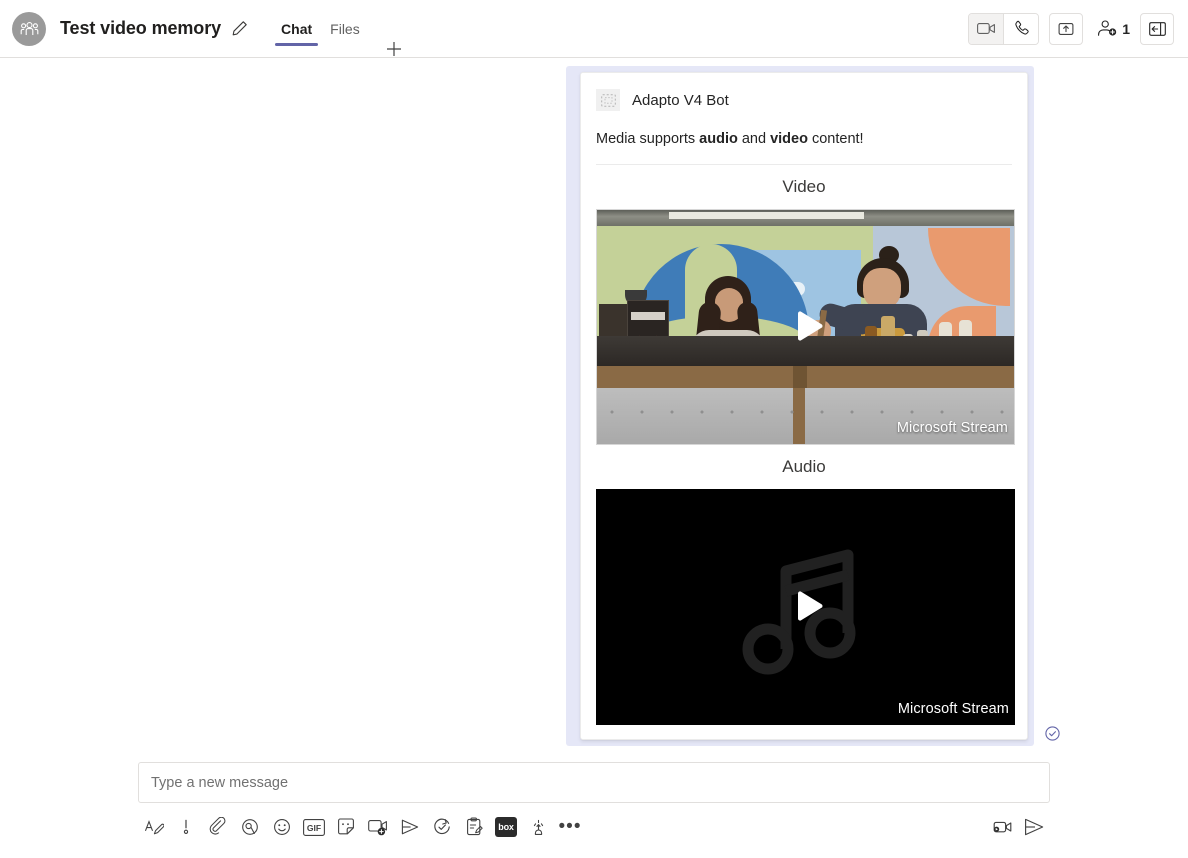 The image size is (1188, 858). I want to click on praise-hand-glyph, so click(538, 827).